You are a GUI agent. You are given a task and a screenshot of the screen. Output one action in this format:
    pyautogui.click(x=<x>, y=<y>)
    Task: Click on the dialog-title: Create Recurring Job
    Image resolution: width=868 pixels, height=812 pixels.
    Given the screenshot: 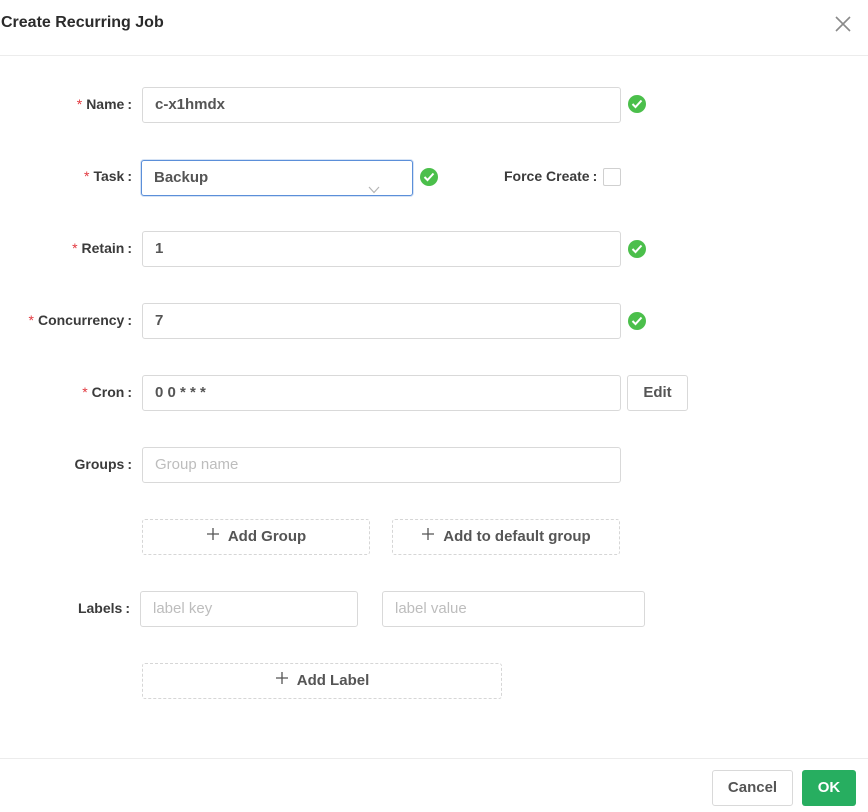 What is the action you would take?
    pyautogui.click(x=82, y=22)
    